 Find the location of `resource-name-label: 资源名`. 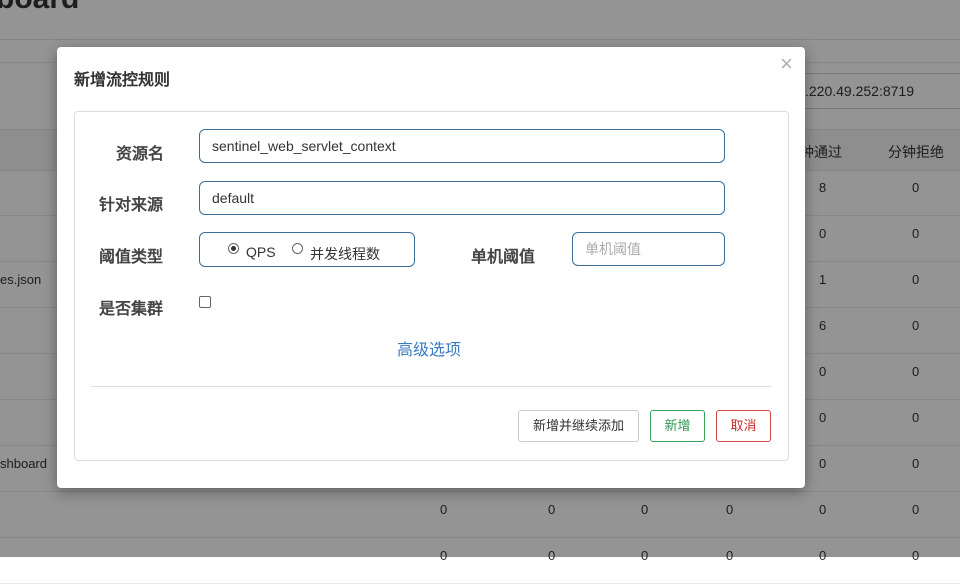

resource-name-label: 资源名 is located at coordinates (140, 154).